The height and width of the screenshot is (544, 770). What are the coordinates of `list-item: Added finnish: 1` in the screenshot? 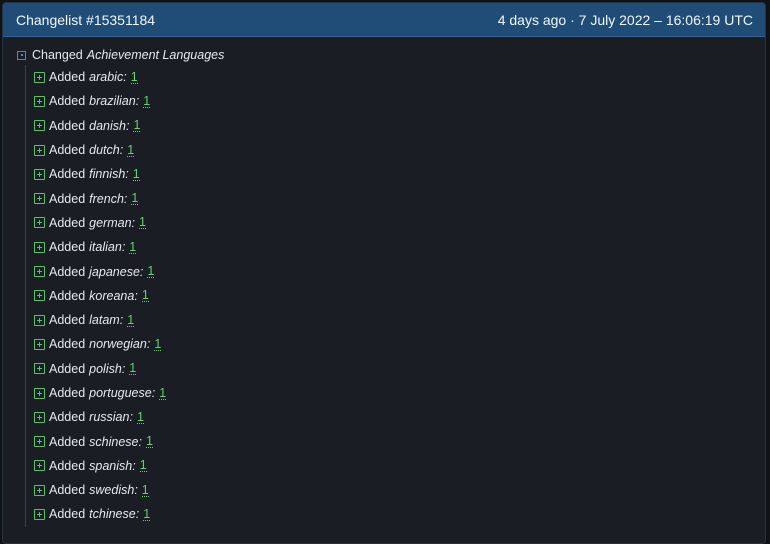 It's located at (399, 174).